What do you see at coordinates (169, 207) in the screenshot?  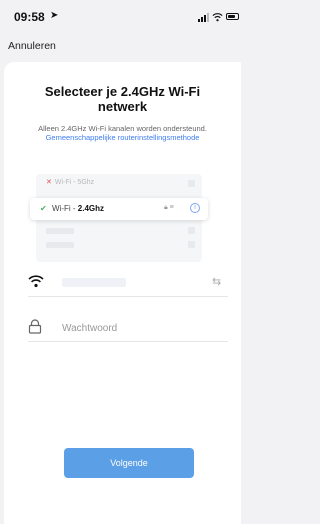 I see `lock-wifi-icons: 🔒︎ ≡` at bounding box center [169, 207].